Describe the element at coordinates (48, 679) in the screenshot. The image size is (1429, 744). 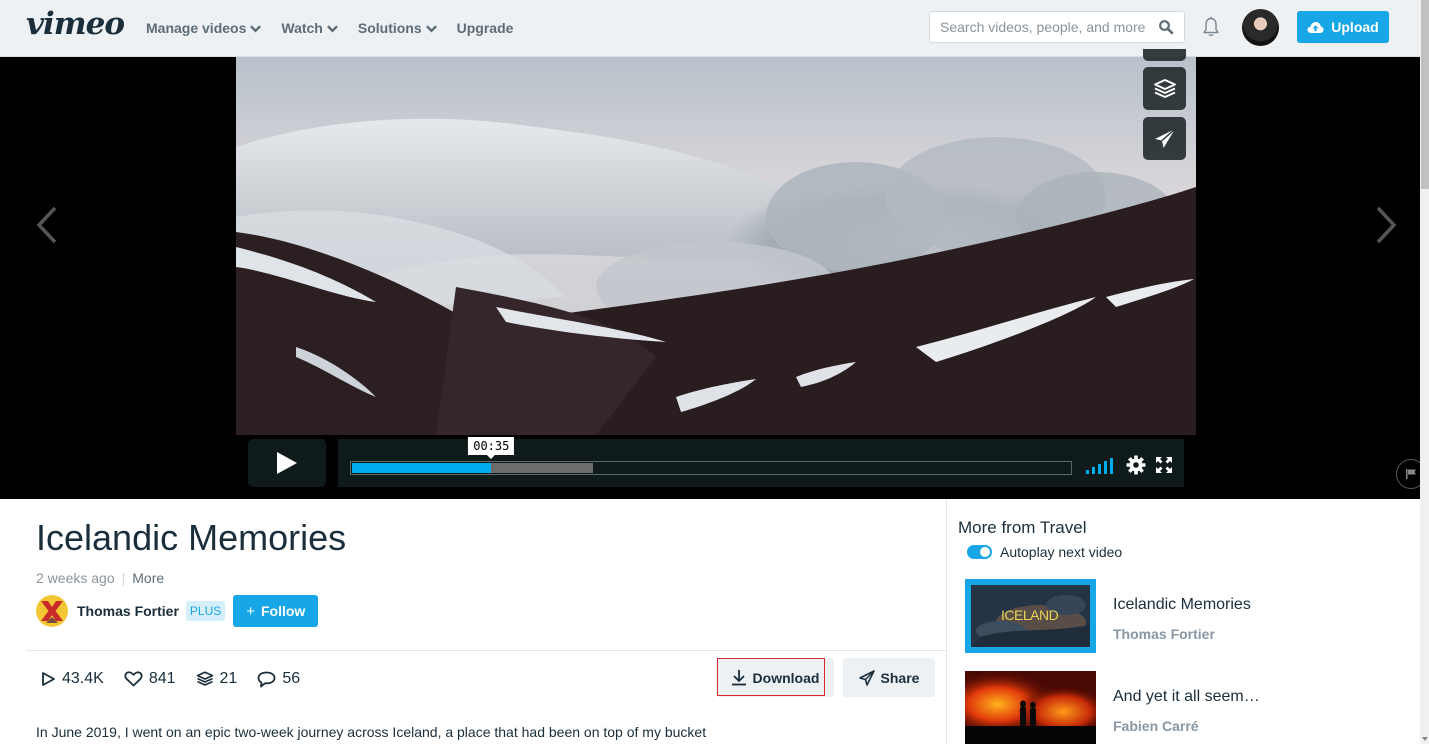
I see `play-count-icon` at that location.